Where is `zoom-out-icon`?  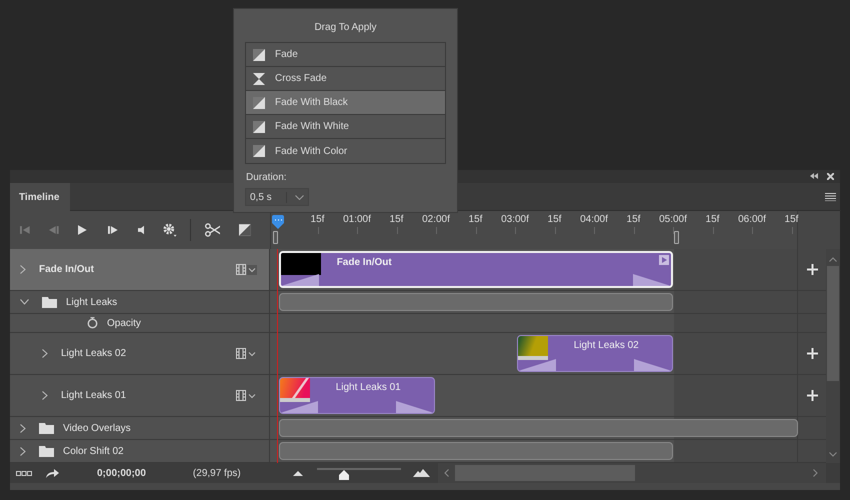
zoom-out-icon is located at coordinates (297, 473).